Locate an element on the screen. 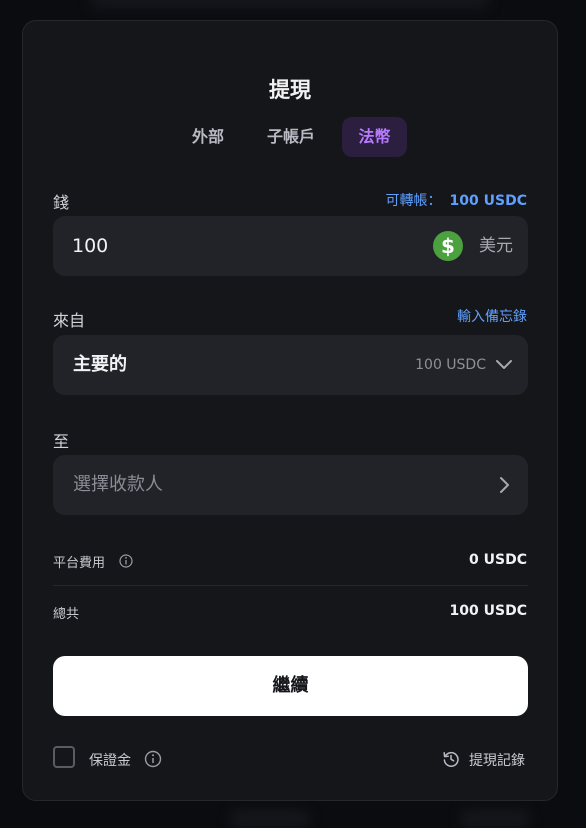 The height and width of the screenshot is (828, 586). margin-label: 保證金 is located at coordinates (110, 761).